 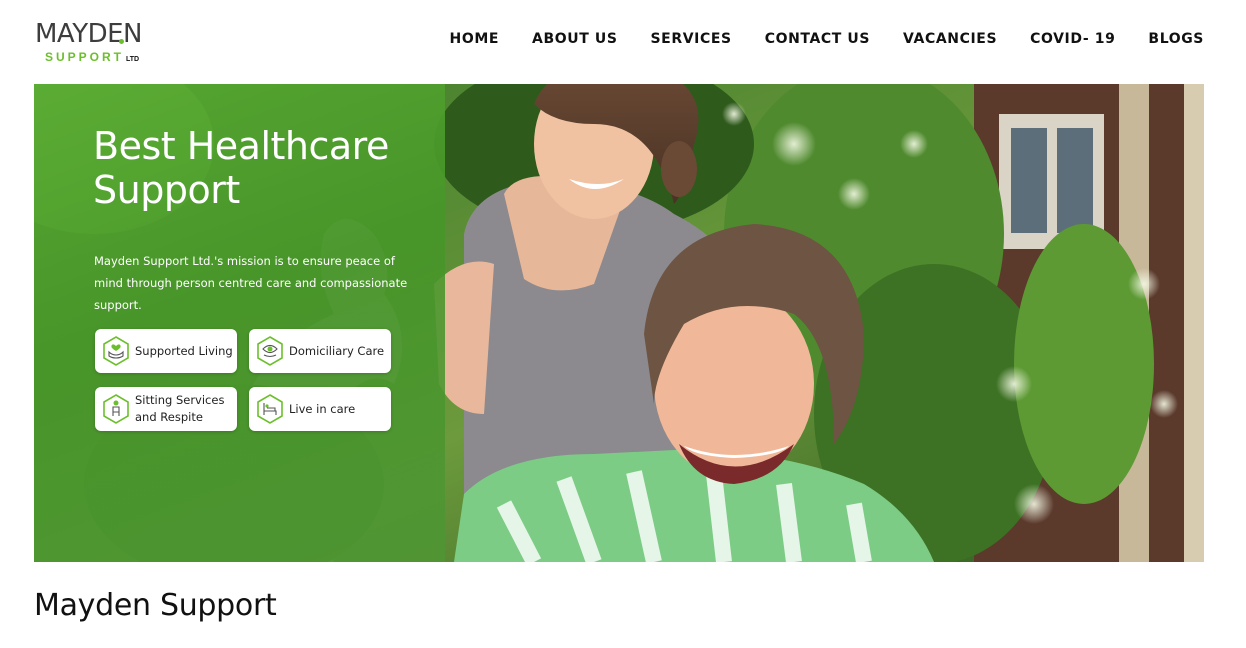 I want to click on supported-living-label: Supported Living, so click(x=184, y=350).